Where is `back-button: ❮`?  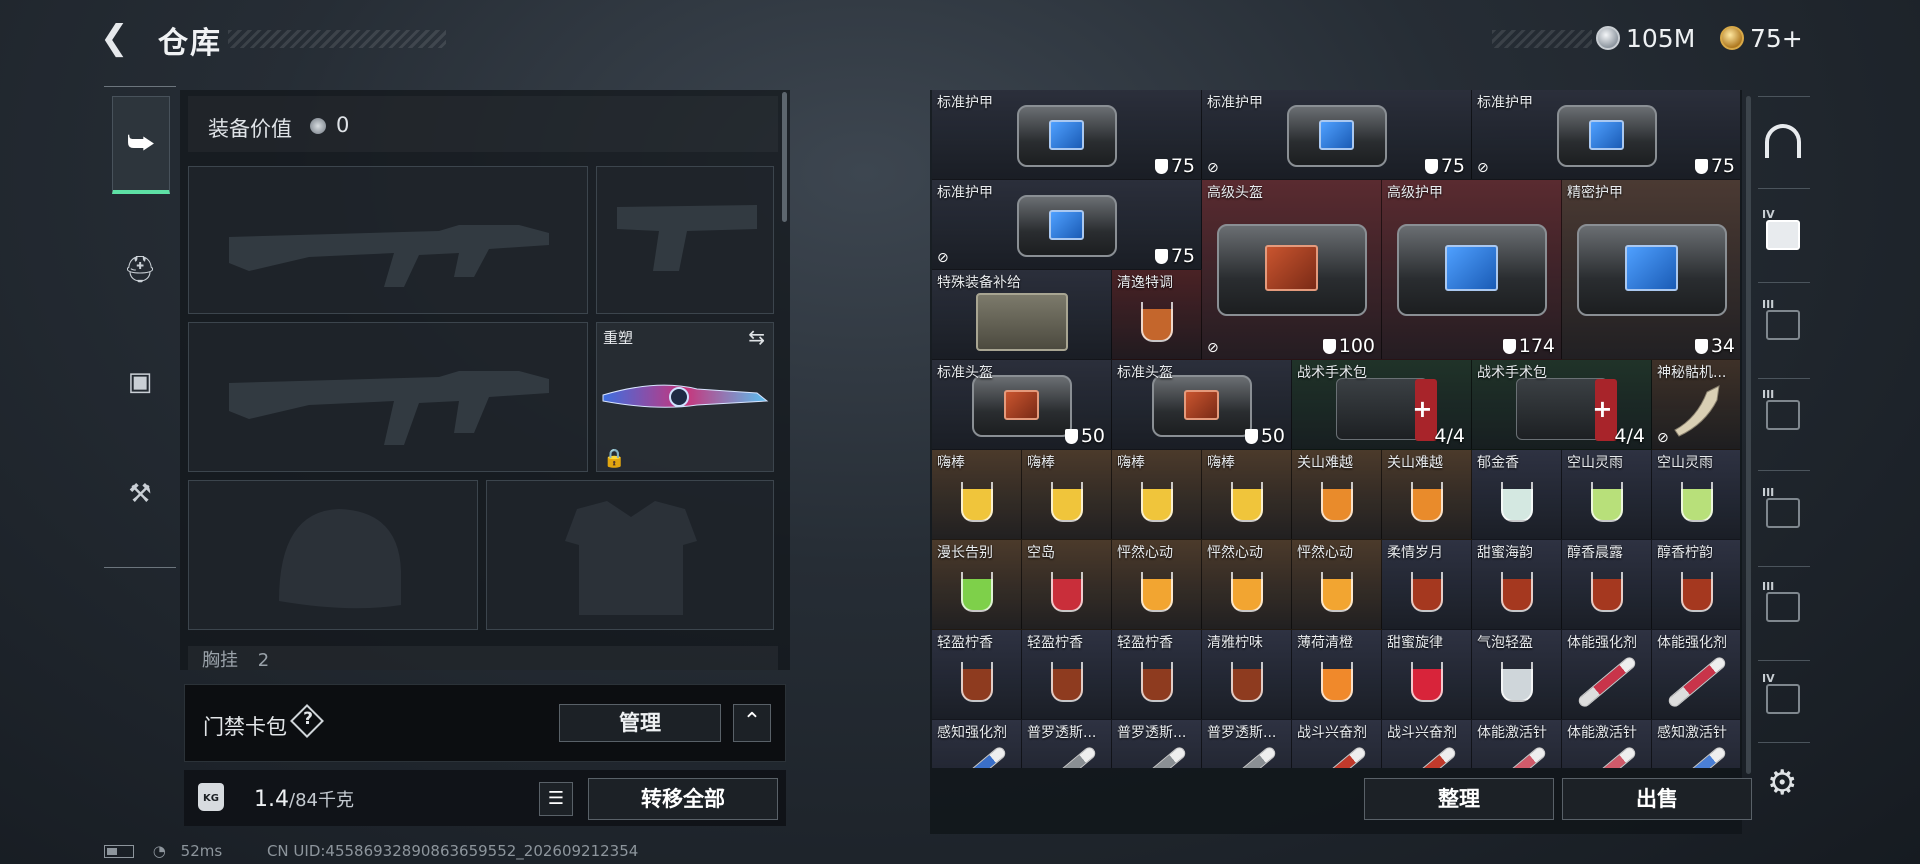
back-button: ❮ is located at coordinates (120, 38).